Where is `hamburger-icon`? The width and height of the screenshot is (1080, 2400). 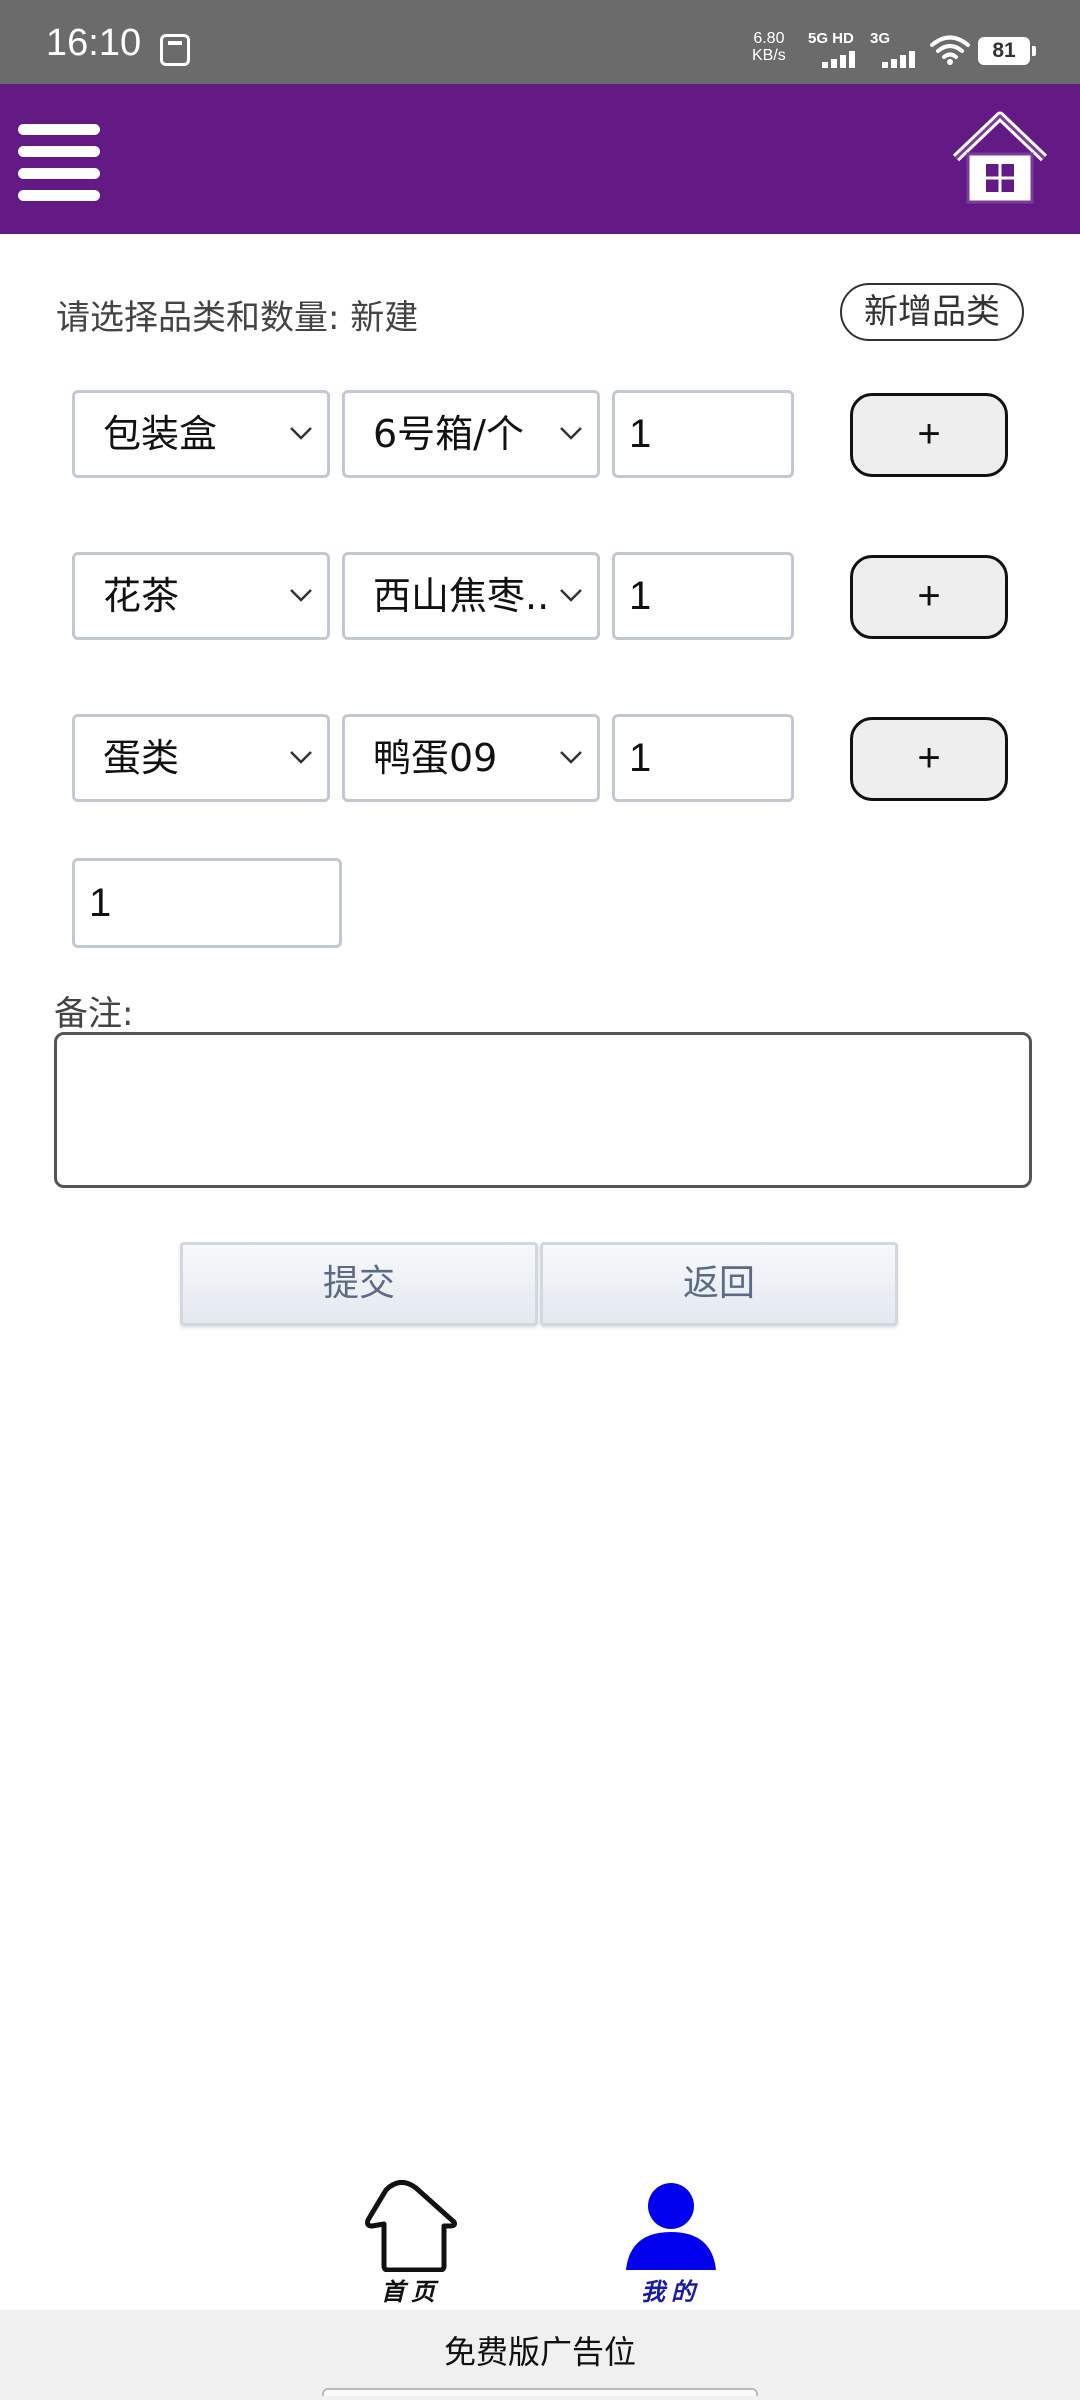
hamburger-icon is located at coordinates (59, 164).